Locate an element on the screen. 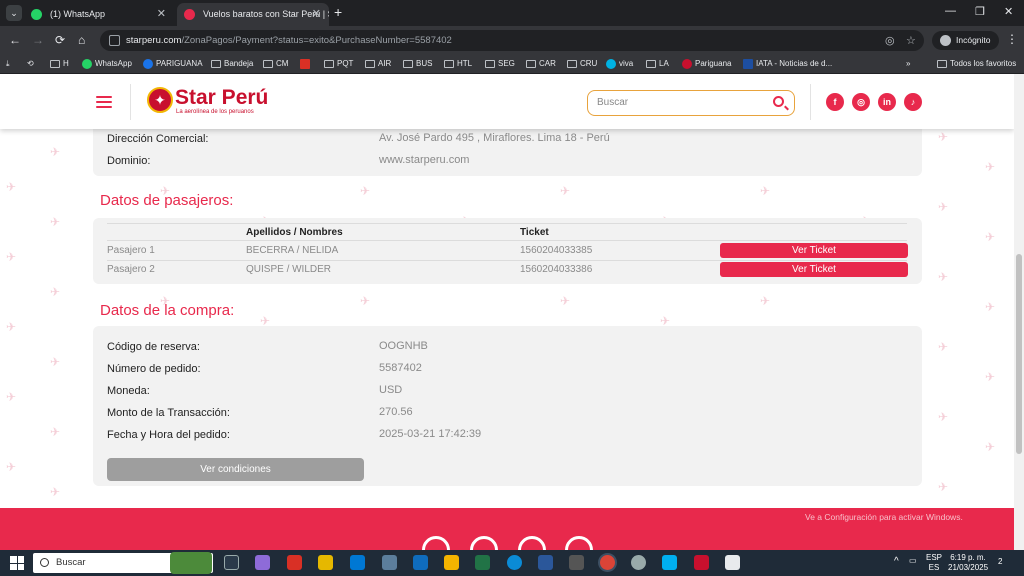  windows-start-icon is located at coordinates (17, 563).